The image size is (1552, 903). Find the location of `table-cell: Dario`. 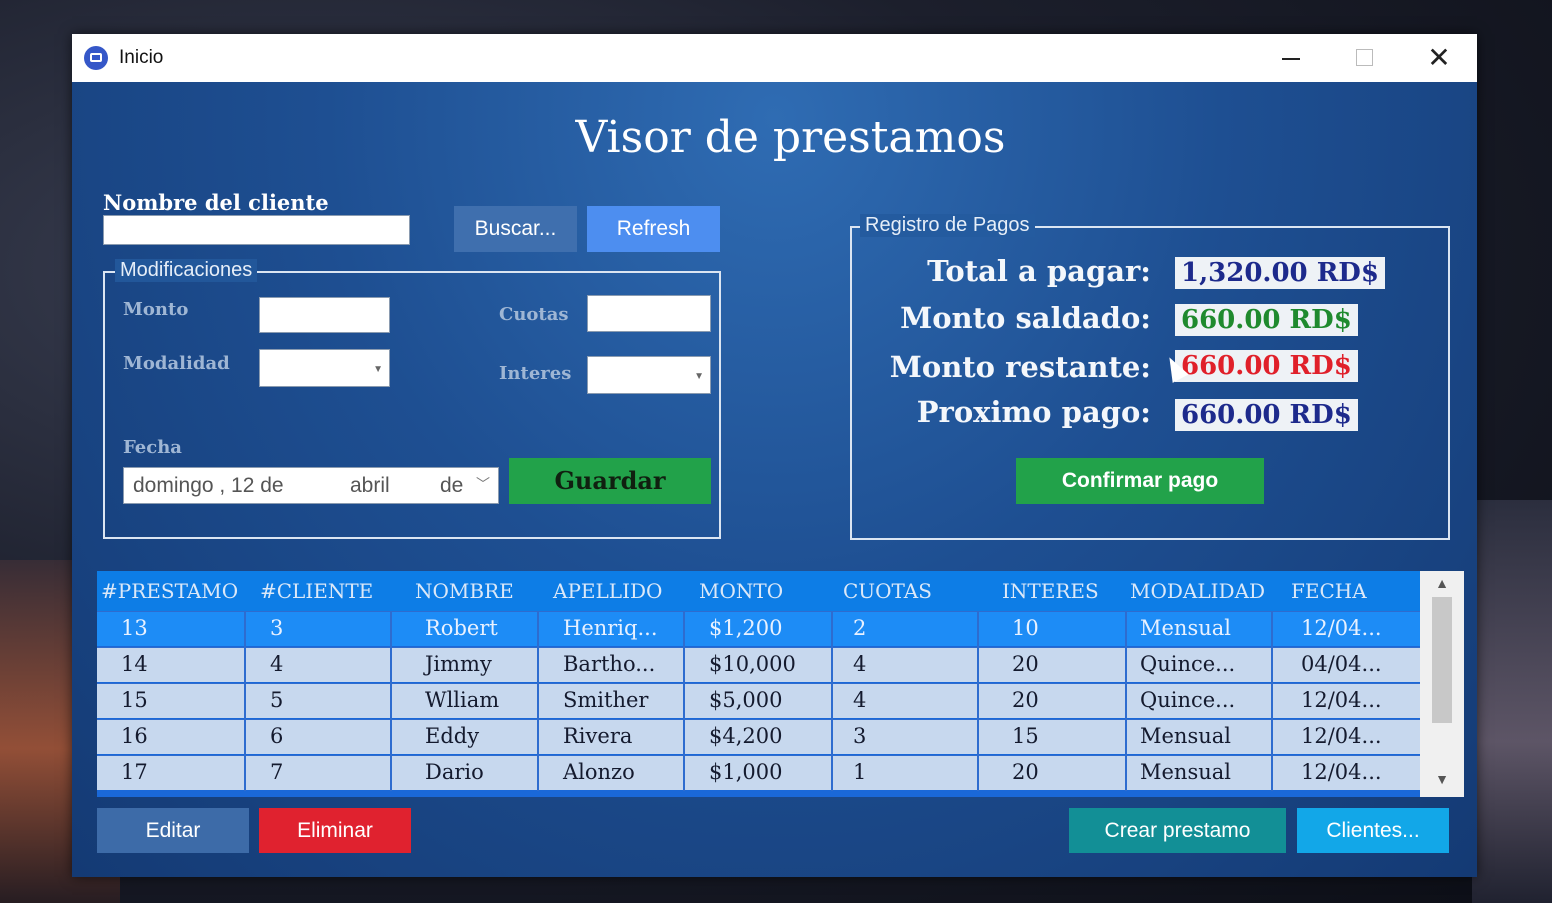

table-cell: Dario is located at coordinates (454, 772).